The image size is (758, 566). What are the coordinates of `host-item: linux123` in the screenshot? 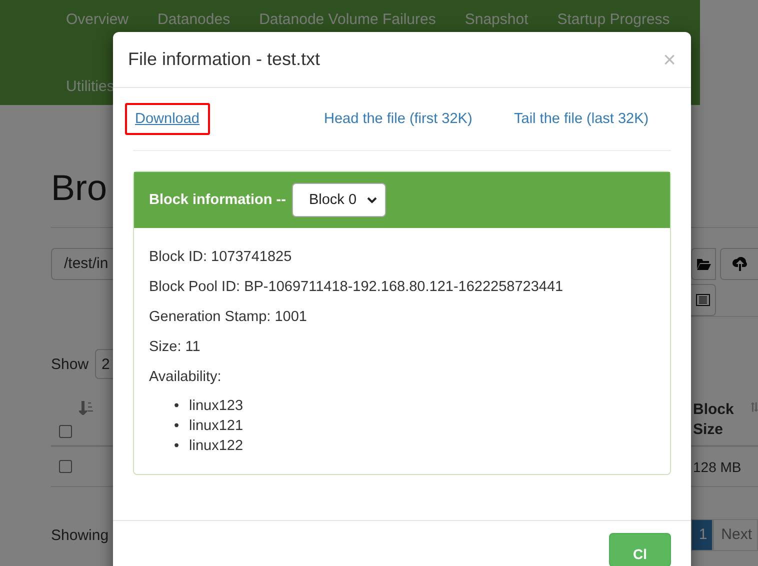 It's located at (216, 406).